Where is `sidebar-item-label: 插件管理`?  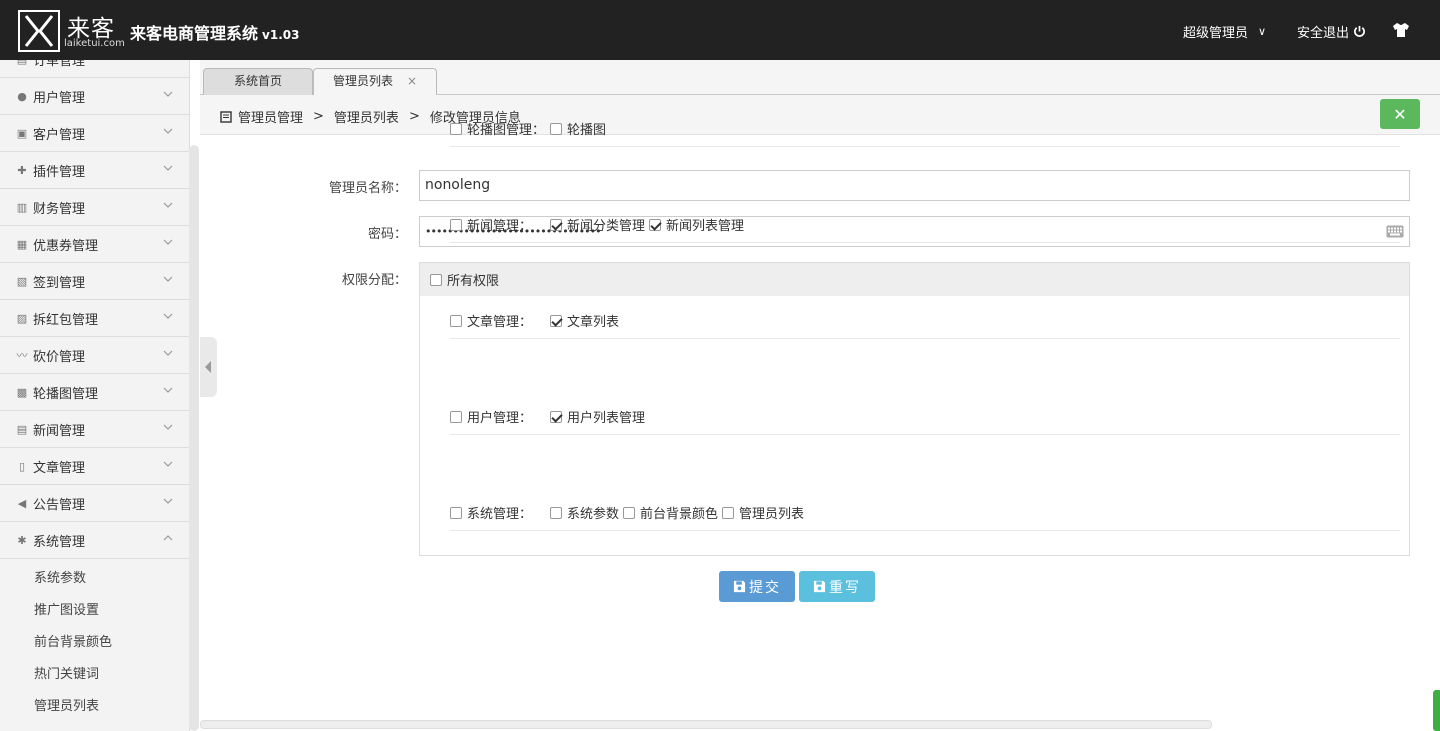
sidebar-item-label: 插件管理 is located at coordinates (59, 172).